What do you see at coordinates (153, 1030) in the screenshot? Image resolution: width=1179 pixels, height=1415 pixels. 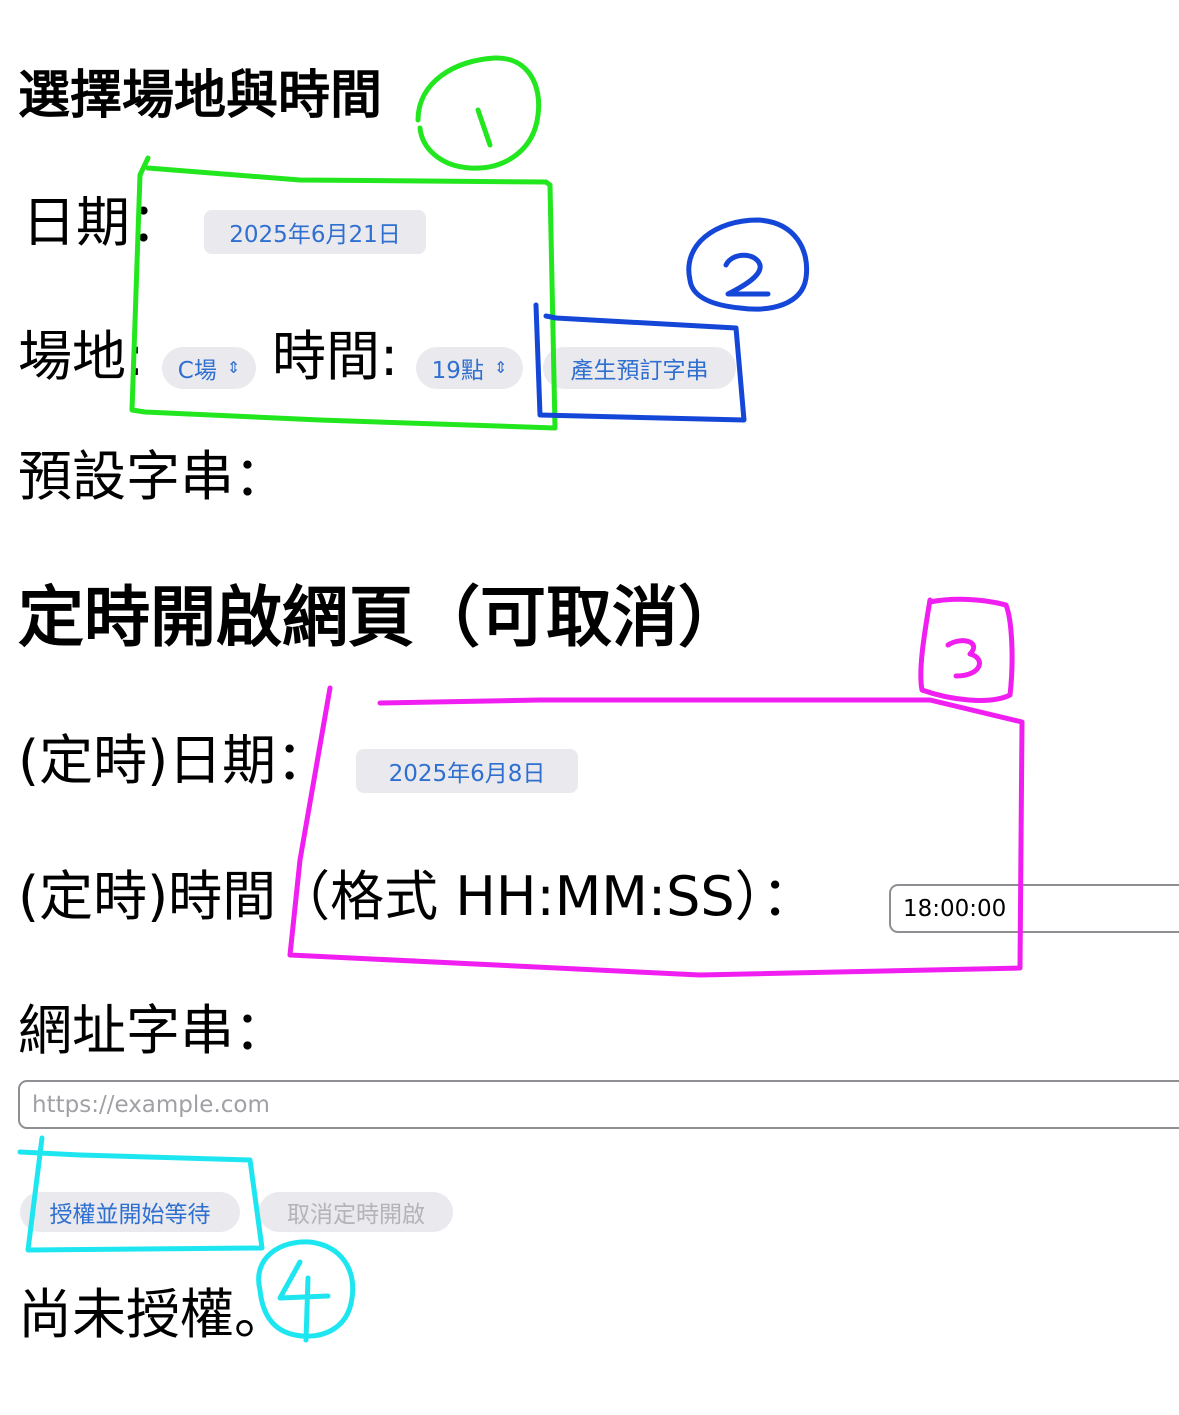 I see `url-label: 網址字串：` at bounding box center [153, 1030].